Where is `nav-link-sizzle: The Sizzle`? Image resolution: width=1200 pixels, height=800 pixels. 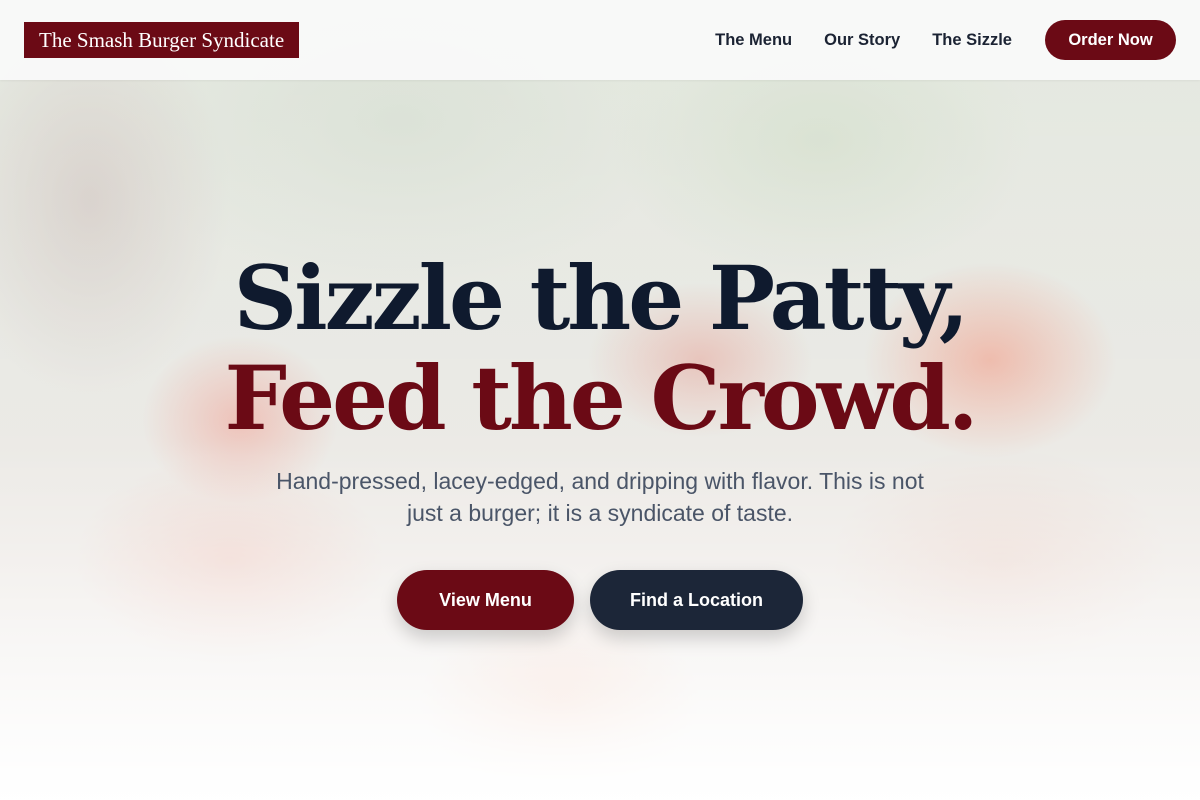
nav-link-sizzle: The Sizzle is located at coordinates (972, 40).